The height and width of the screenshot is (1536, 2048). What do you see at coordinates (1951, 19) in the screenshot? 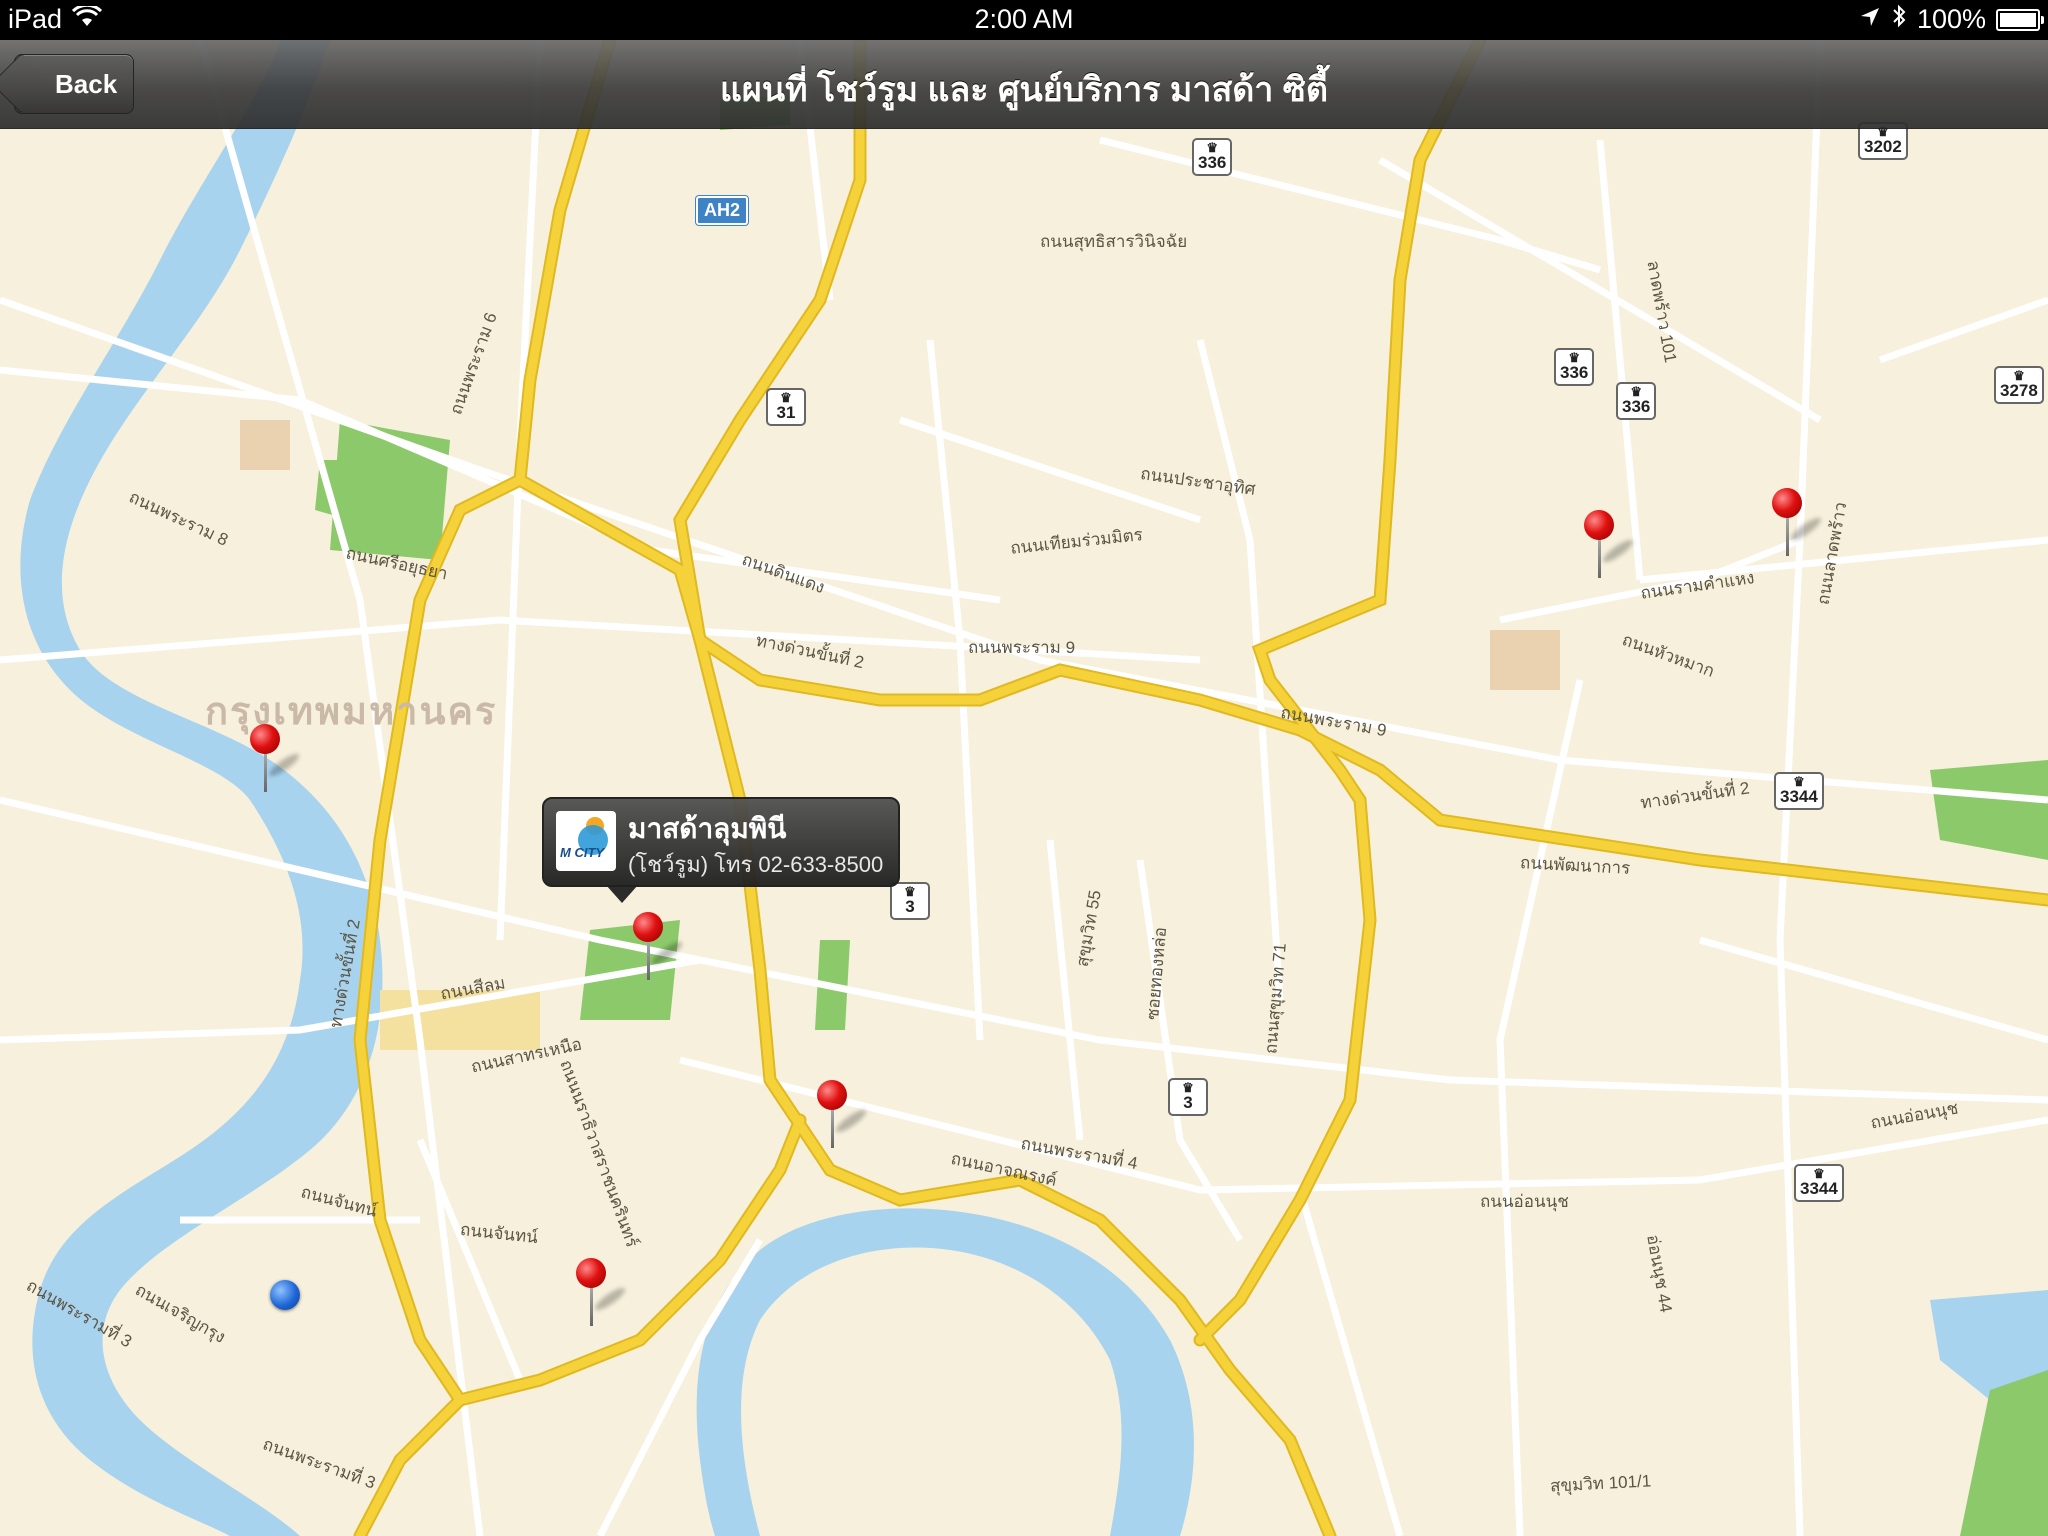
I see `battery-percent: 100%` at bounding box center [1951, 19].